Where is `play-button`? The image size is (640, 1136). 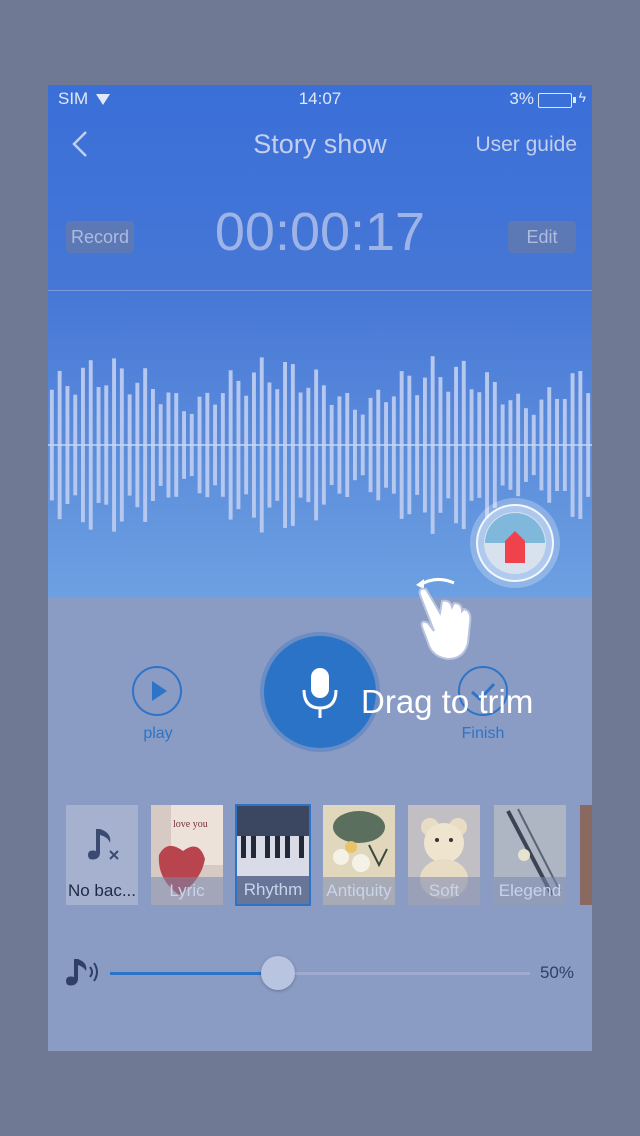
play-button is located at coordinates (157, 691).